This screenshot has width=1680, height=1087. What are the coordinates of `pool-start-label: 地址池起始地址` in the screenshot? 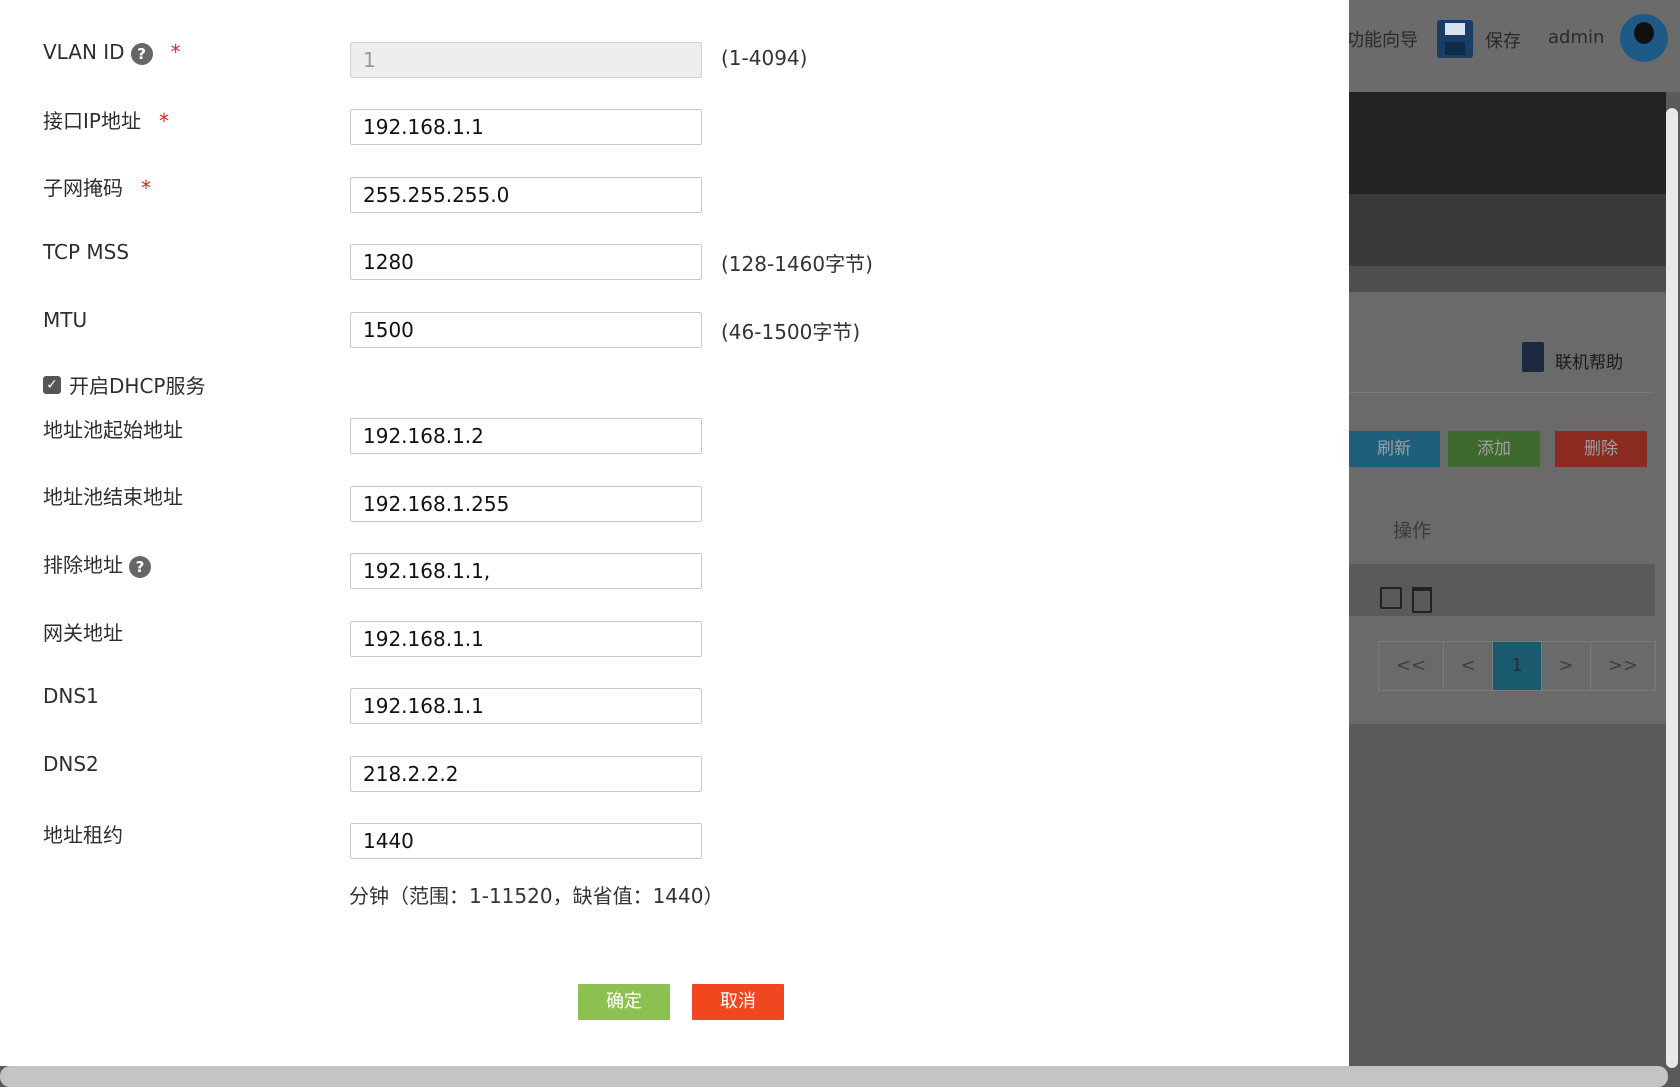 It's located at (113, 430).